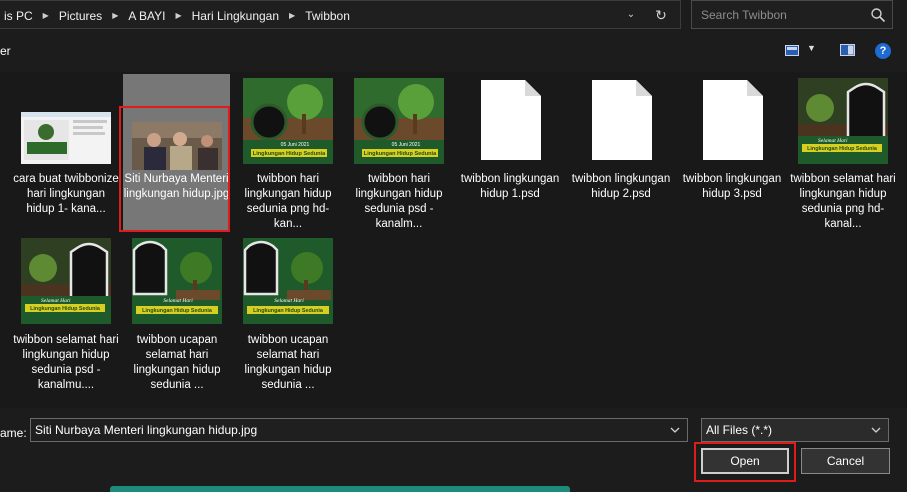  Describe the element at coordinates (811, 48) in the screenshot. I see `view-options-chevron-down-icon: ▼` at that location.